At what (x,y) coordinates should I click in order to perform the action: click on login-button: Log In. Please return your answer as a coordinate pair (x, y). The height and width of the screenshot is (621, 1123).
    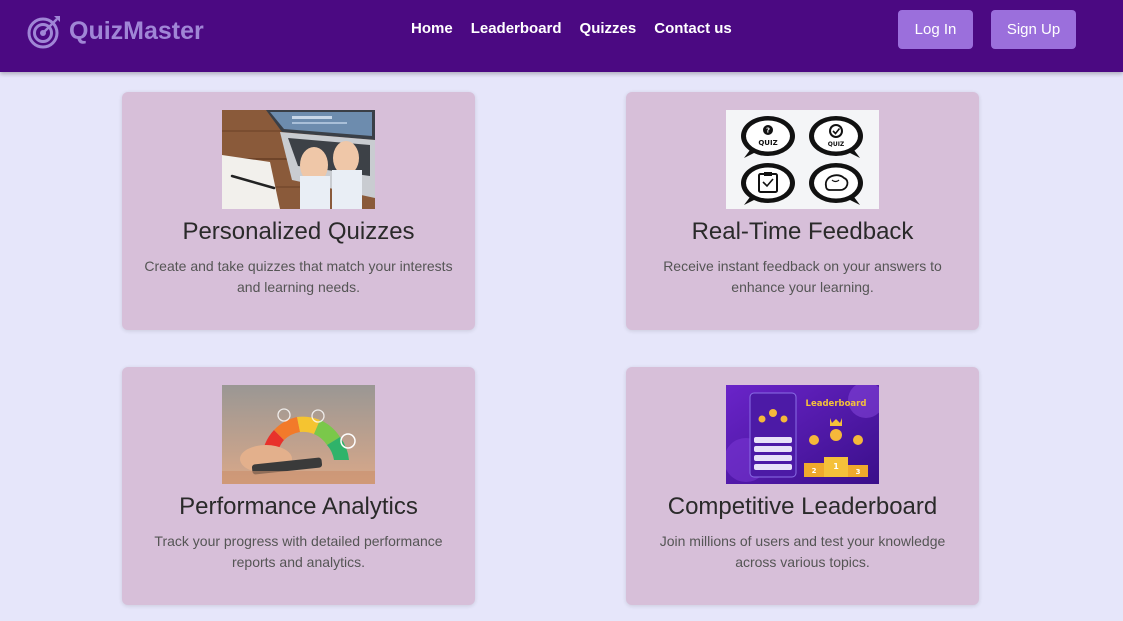
    Looking at the image, I should click on (935, 29).